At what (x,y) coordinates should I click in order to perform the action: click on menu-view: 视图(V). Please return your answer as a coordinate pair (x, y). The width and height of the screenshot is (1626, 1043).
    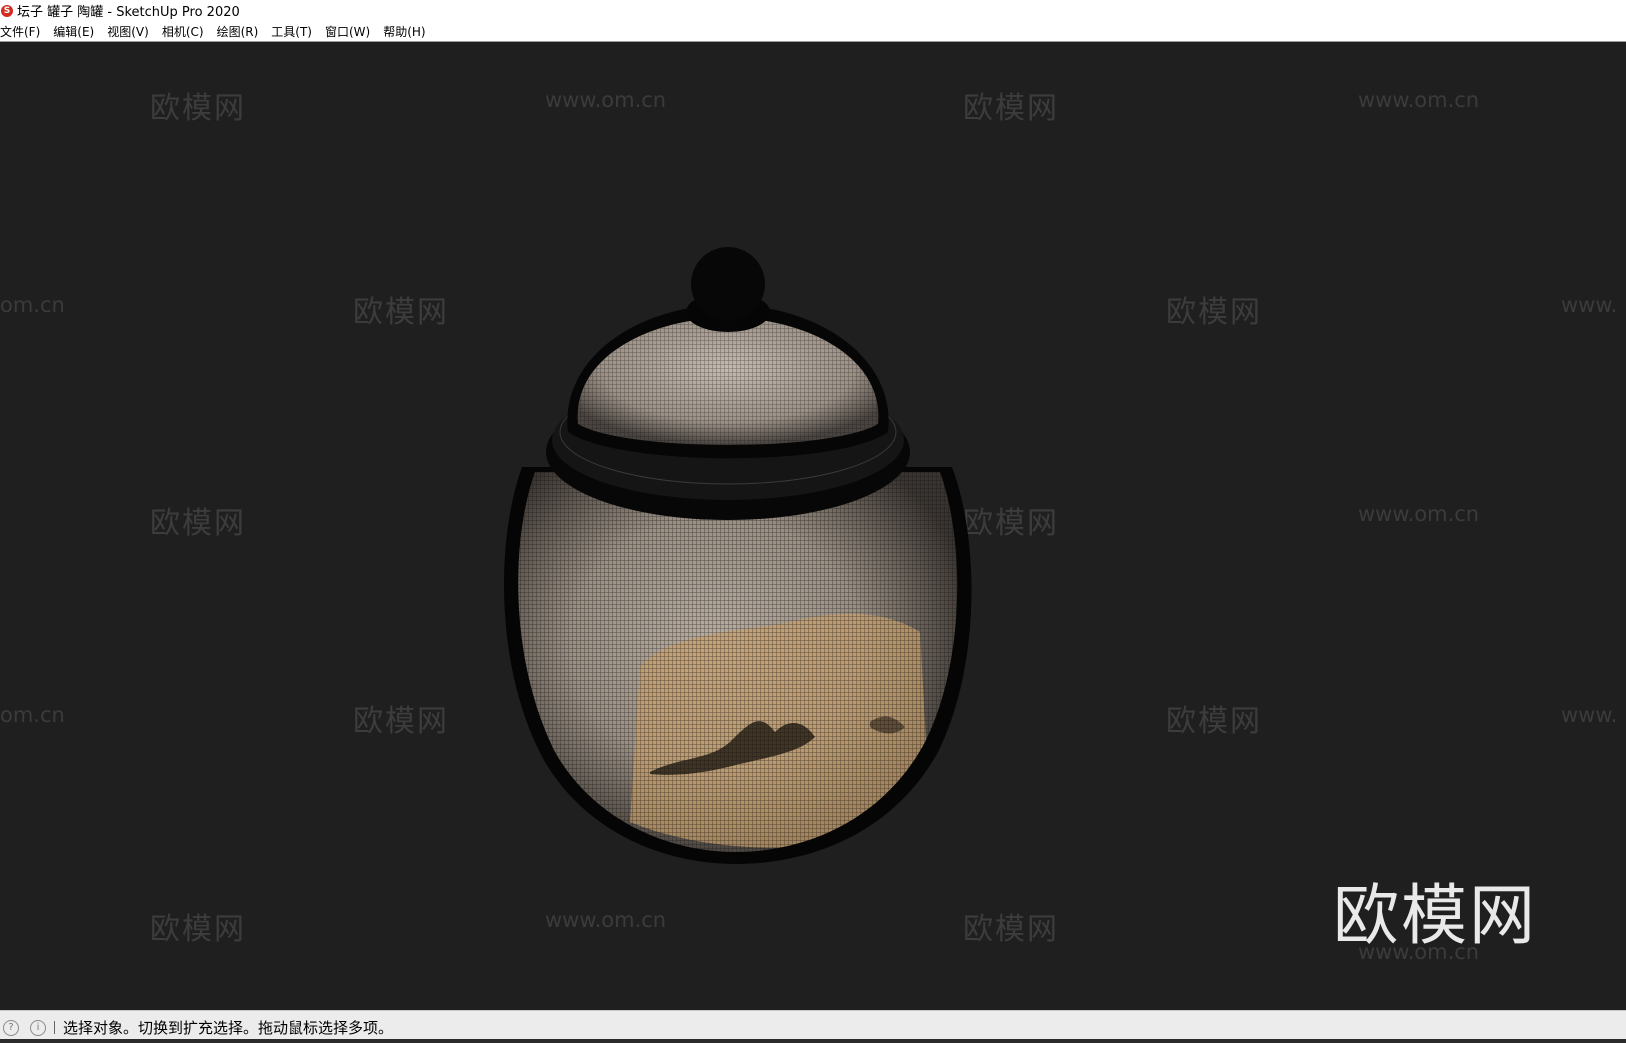
    Looking at the image, I should click on (127, 31).